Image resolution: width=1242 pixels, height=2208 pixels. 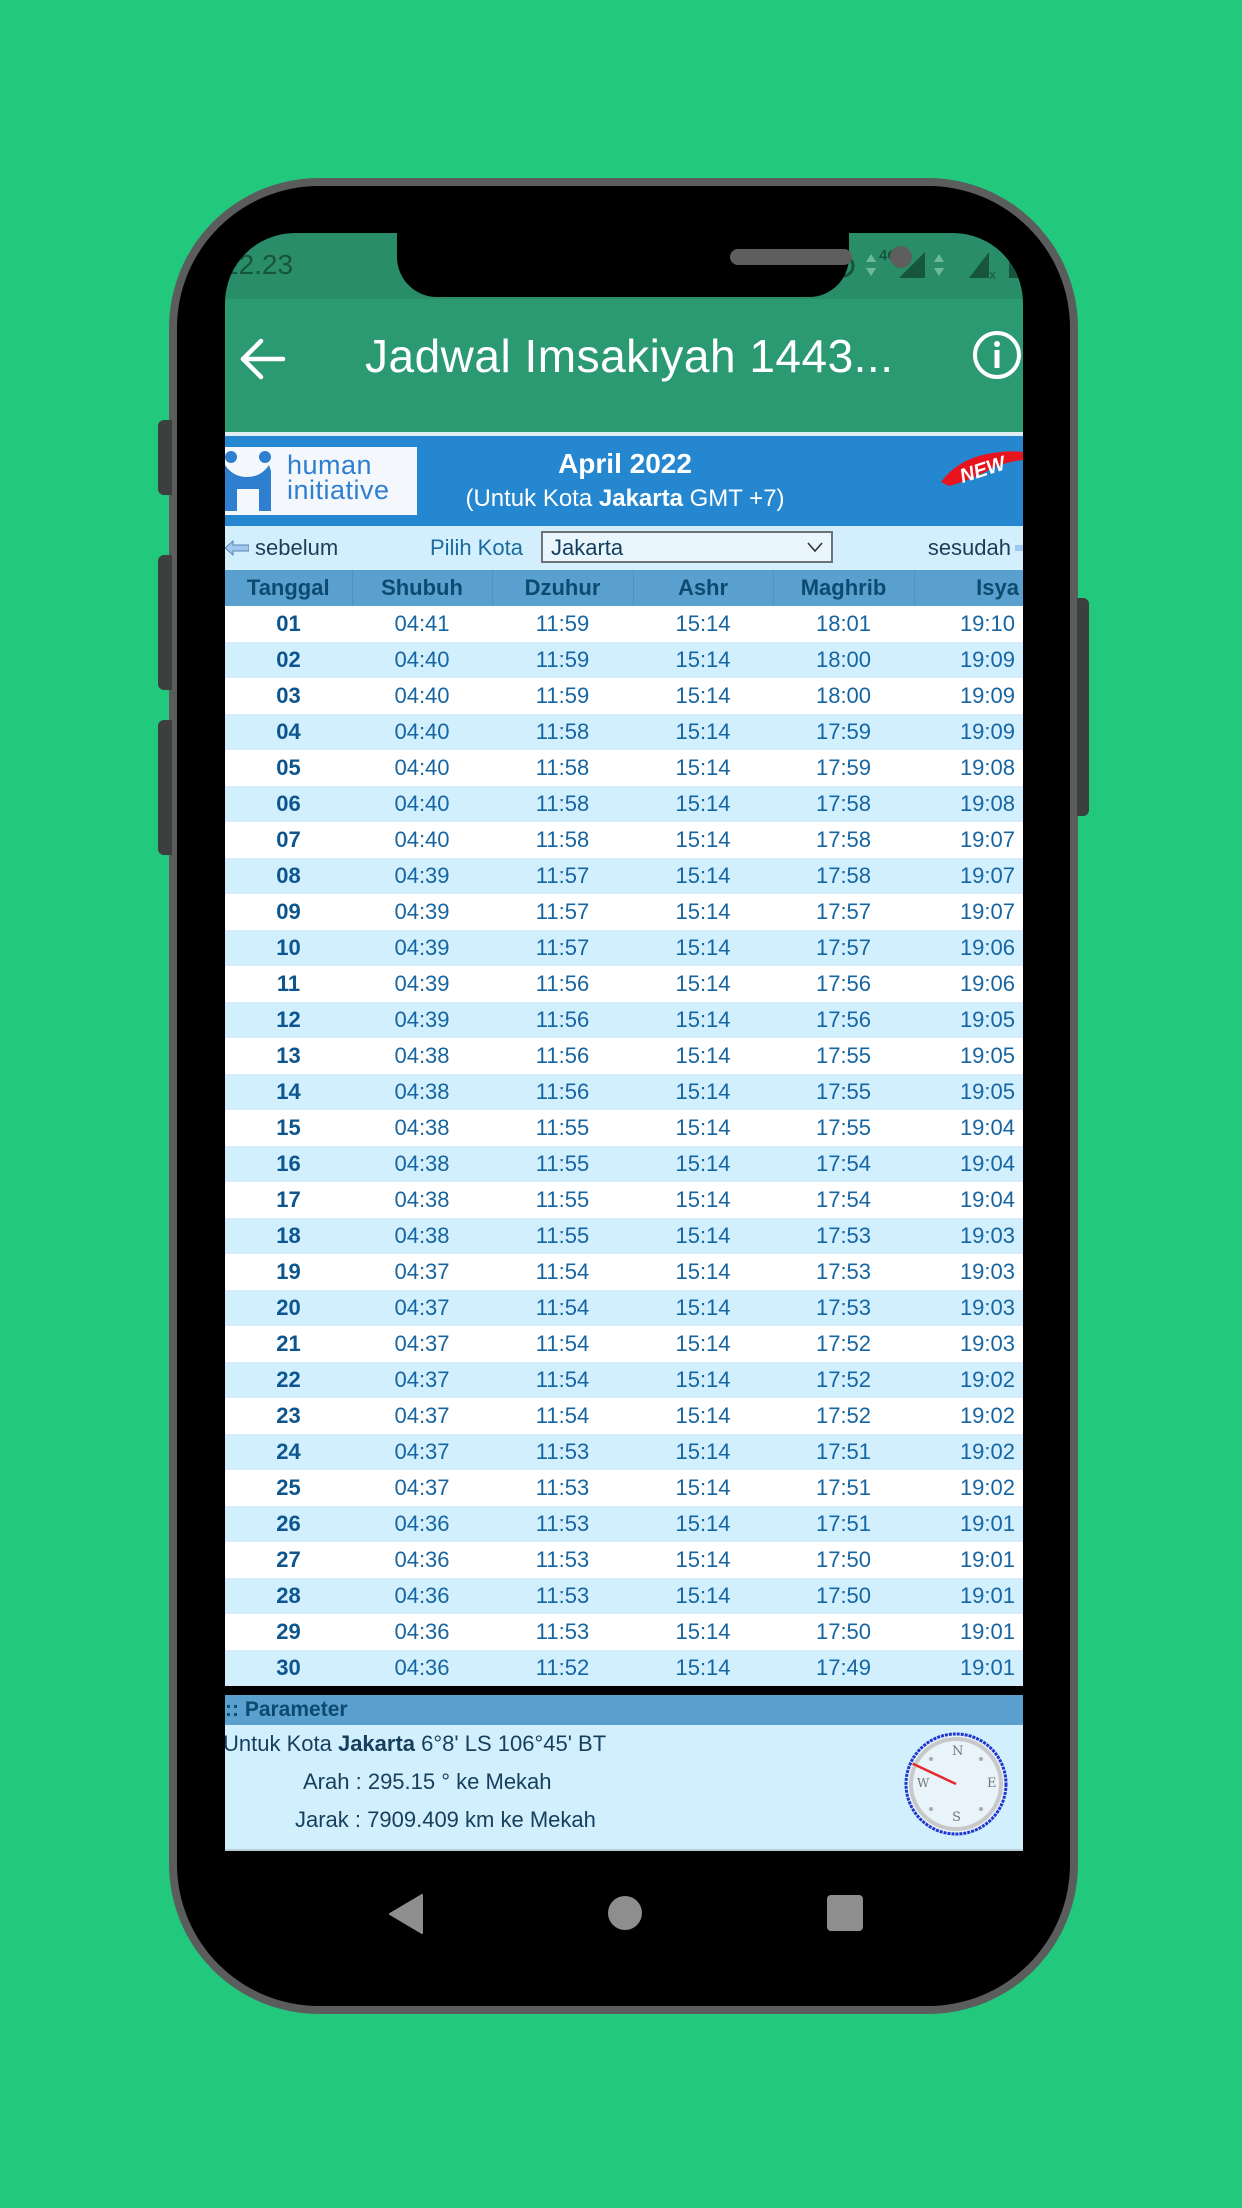 I want to click on cell-date: 26, so click(x=288, y=1524).